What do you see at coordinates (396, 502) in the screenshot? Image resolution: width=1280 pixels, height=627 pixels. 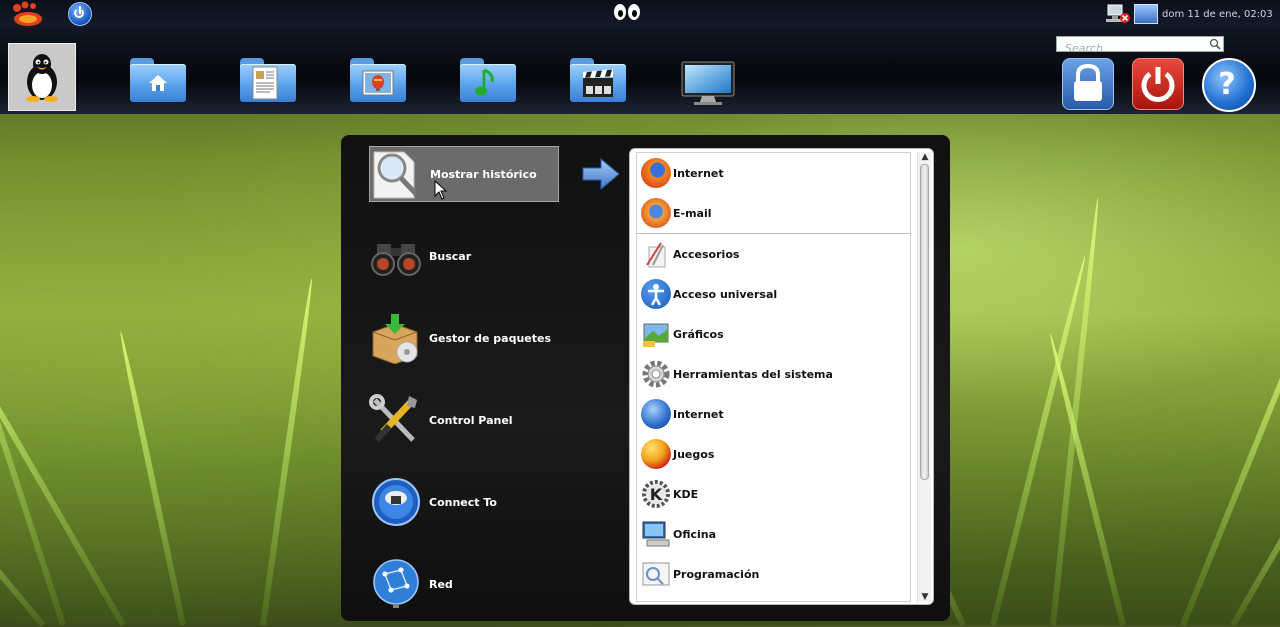 I see `connect-icon` at bounding box center [396, 502].